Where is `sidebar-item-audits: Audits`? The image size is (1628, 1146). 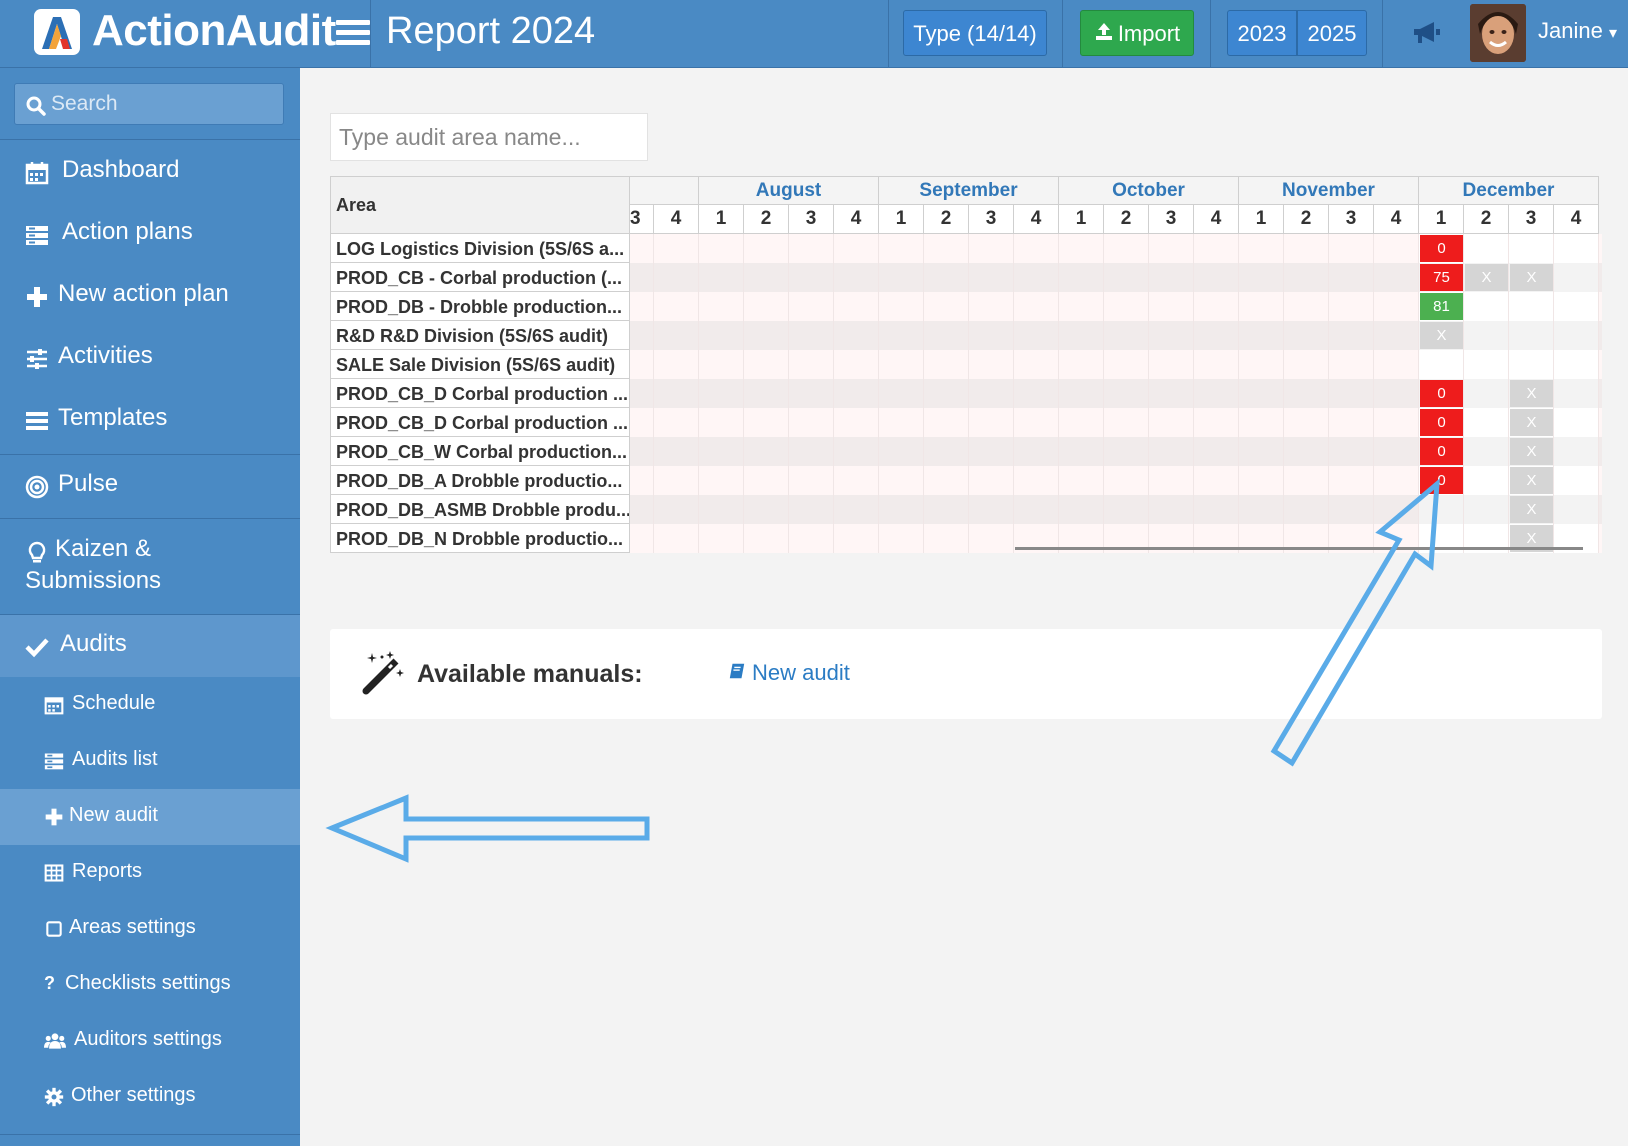
sidebar-item-audits: Audits is located at coordinates (150, 646).